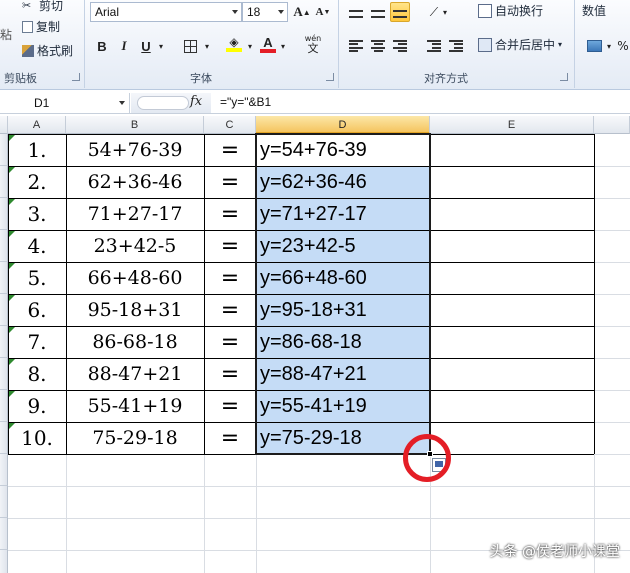  What do you see at coordinates (37, 310) in the screenshot?
I see `cell-a: 6.` at bounding box center [37, 310].